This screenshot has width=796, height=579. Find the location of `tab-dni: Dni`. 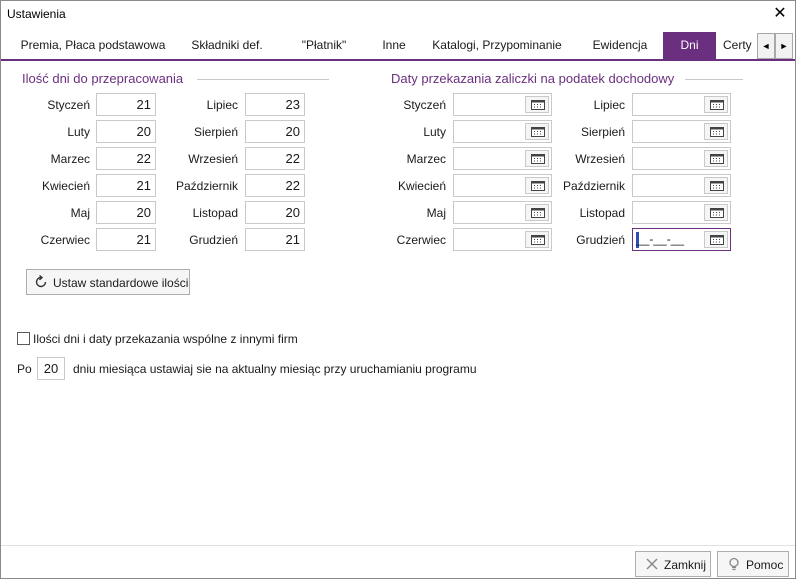

tab-dni: Dni is located at coordinates (689, 45).